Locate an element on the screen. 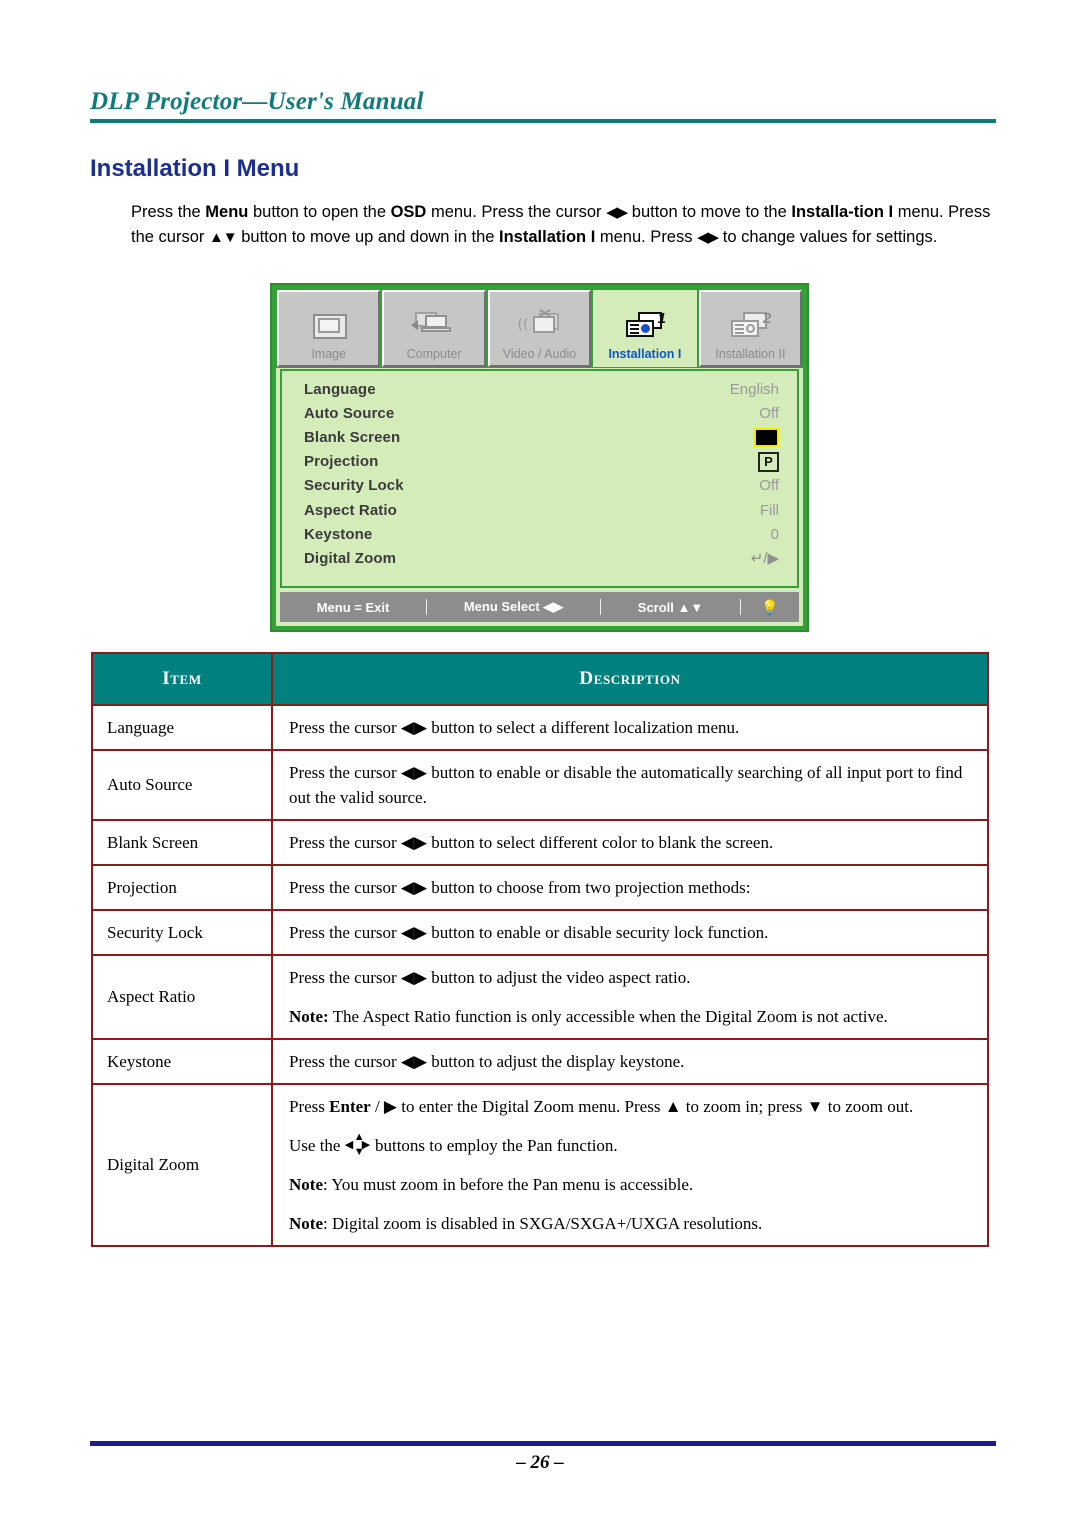  osd-tab-label: Installation I is located at coordinates (645, 354).